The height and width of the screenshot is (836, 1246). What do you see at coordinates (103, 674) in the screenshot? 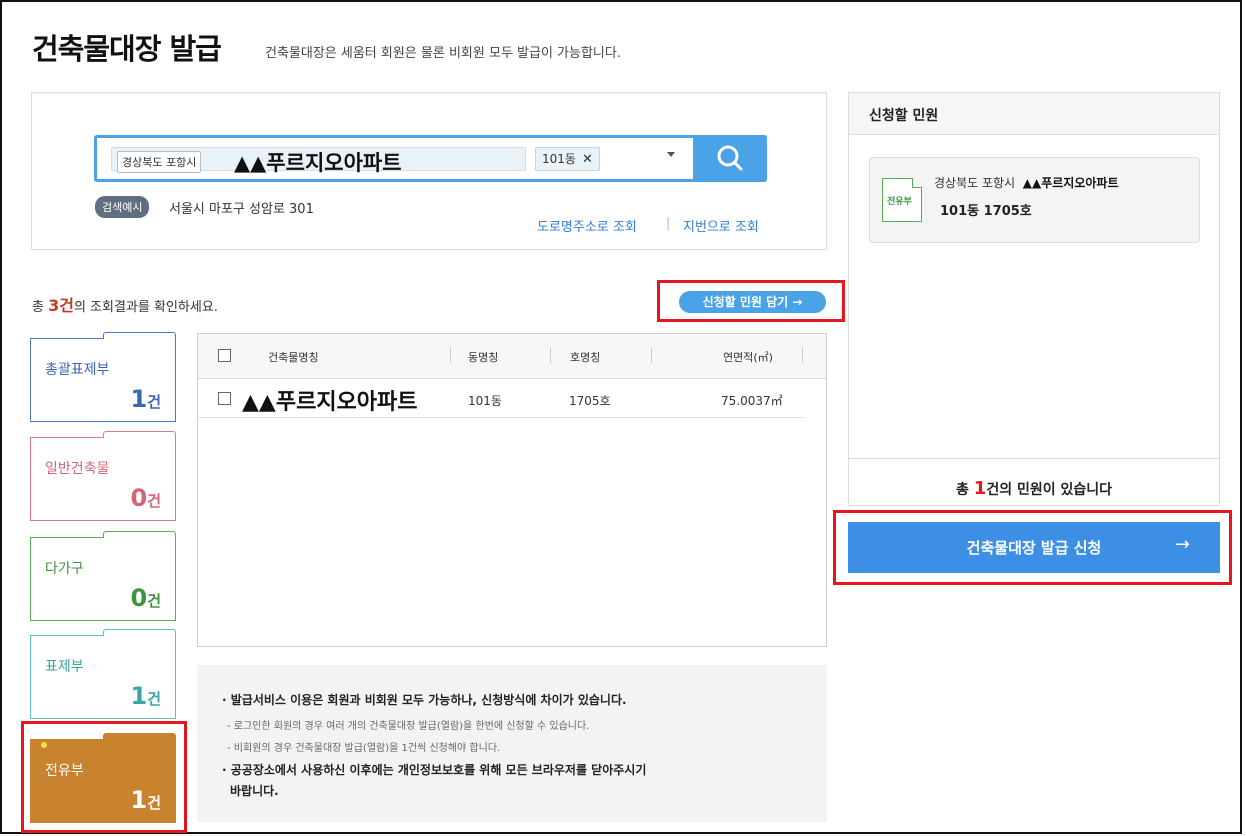
I see `category-card-title-section: 표제부 1건` at bounding box center [103, 674].